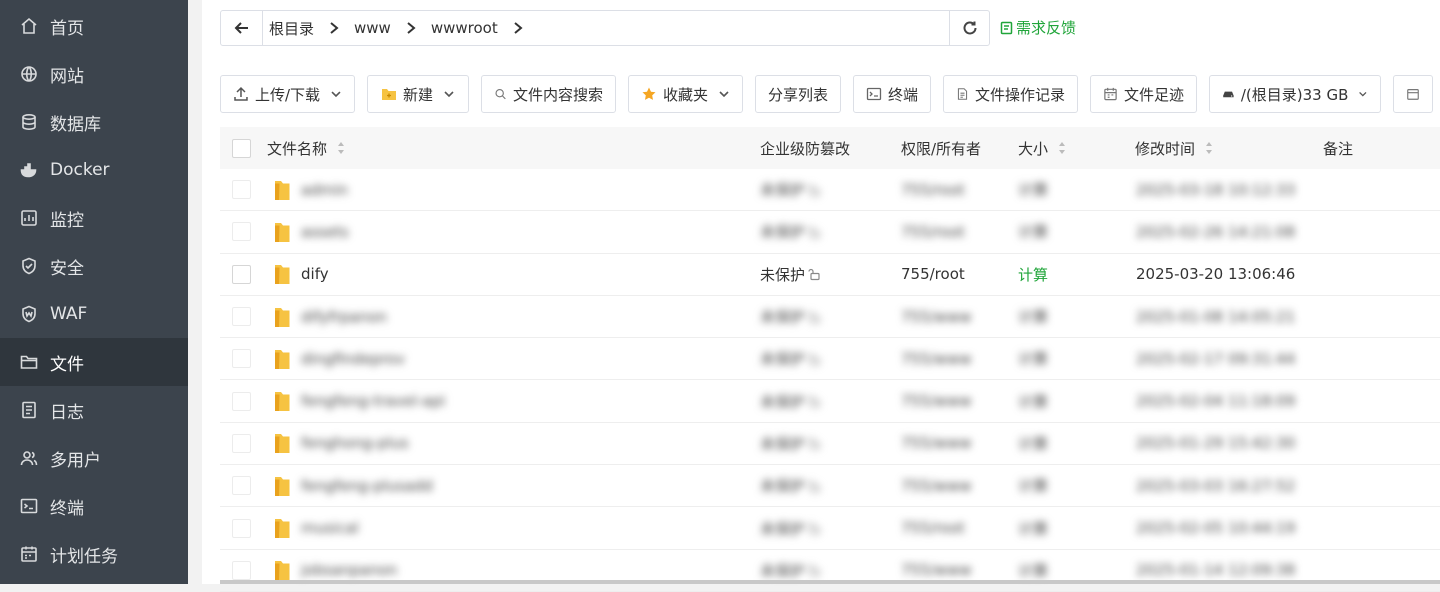  What do you see at coordinates (962, 94) in the screenshot?
I see `document-icon` at bounding box center [962, 94].